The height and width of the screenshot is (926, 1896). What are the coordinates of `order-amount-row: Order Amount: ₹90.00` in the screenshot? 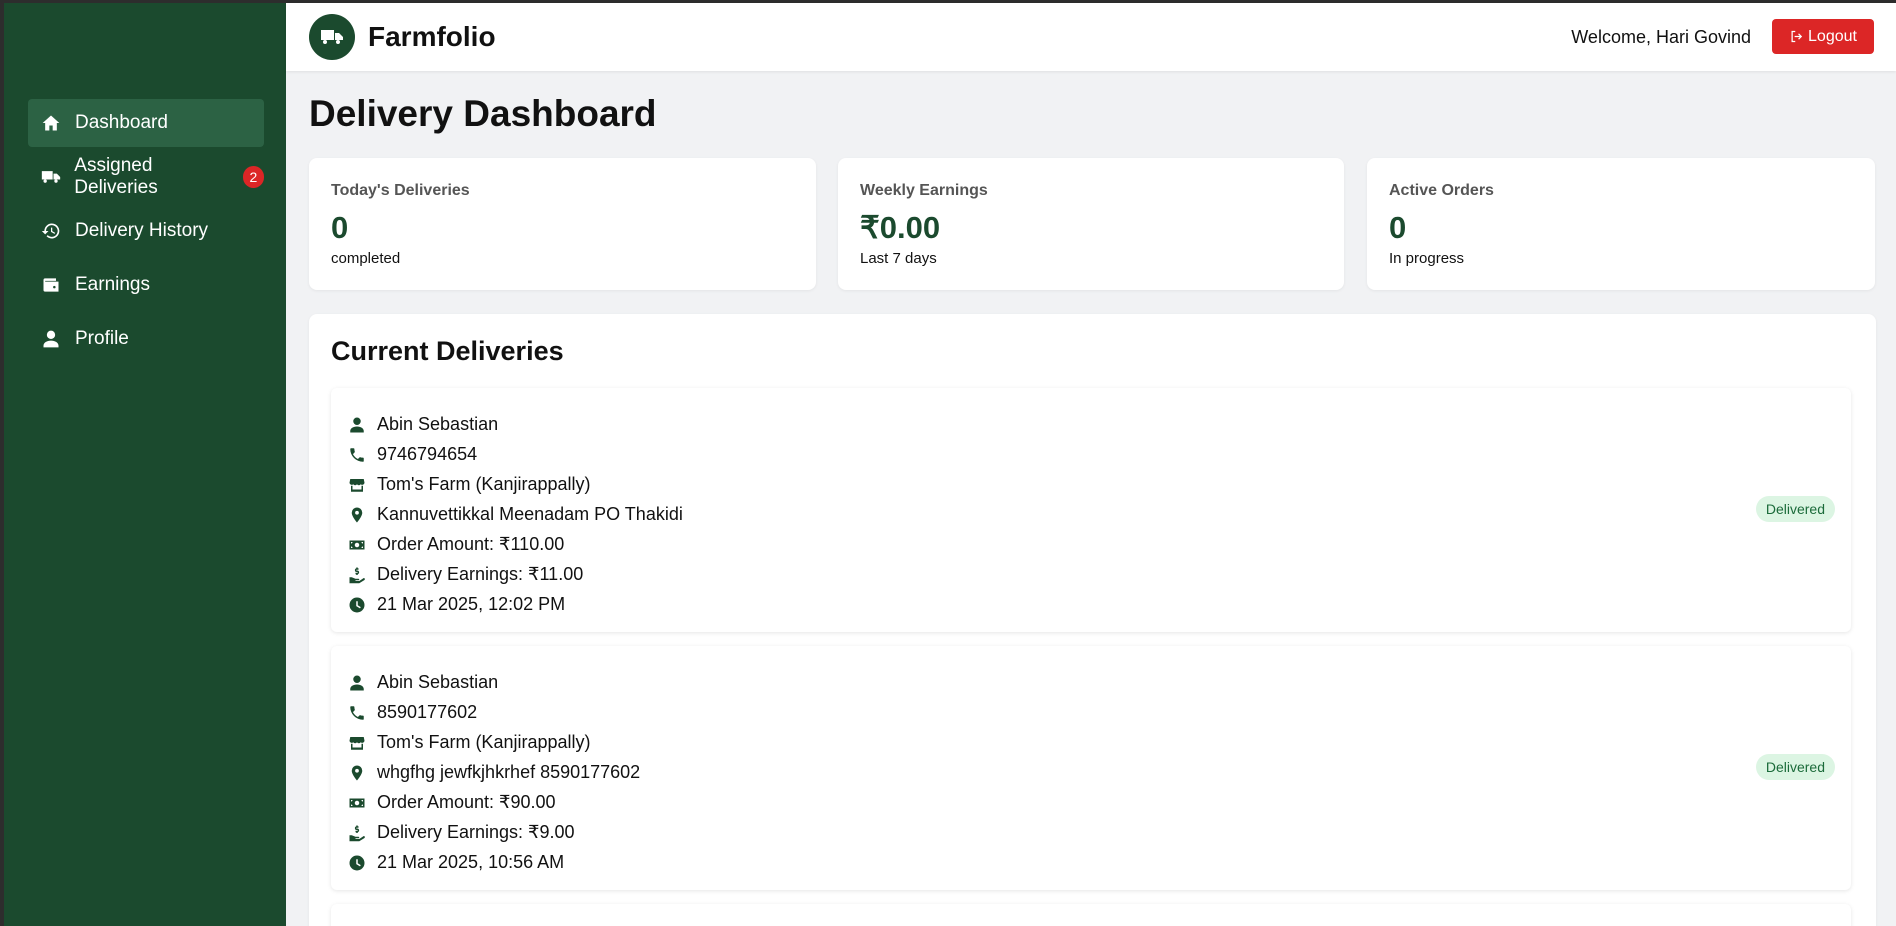 It's located at (451, 802).